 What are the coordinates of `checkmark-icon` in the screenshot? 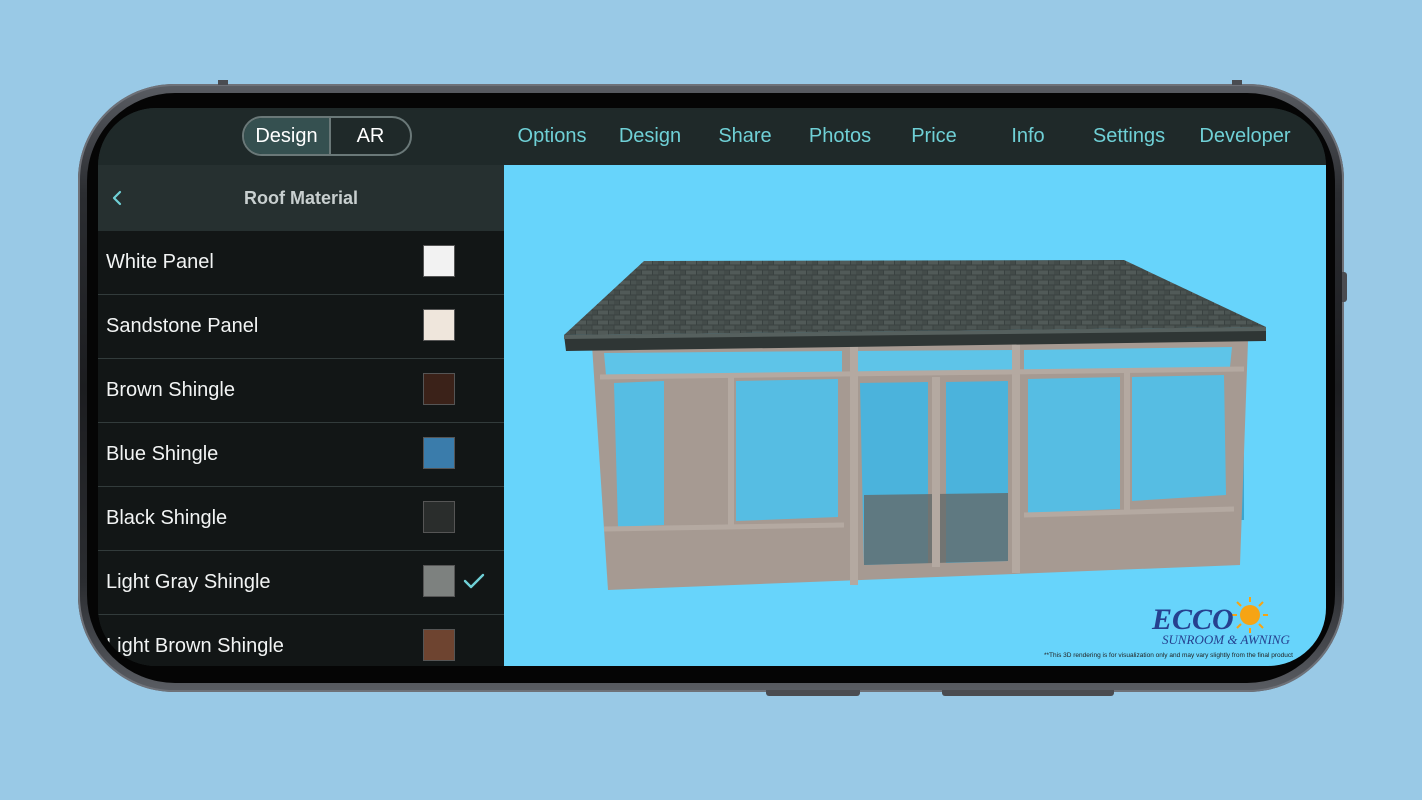 It's located at (474, 581).